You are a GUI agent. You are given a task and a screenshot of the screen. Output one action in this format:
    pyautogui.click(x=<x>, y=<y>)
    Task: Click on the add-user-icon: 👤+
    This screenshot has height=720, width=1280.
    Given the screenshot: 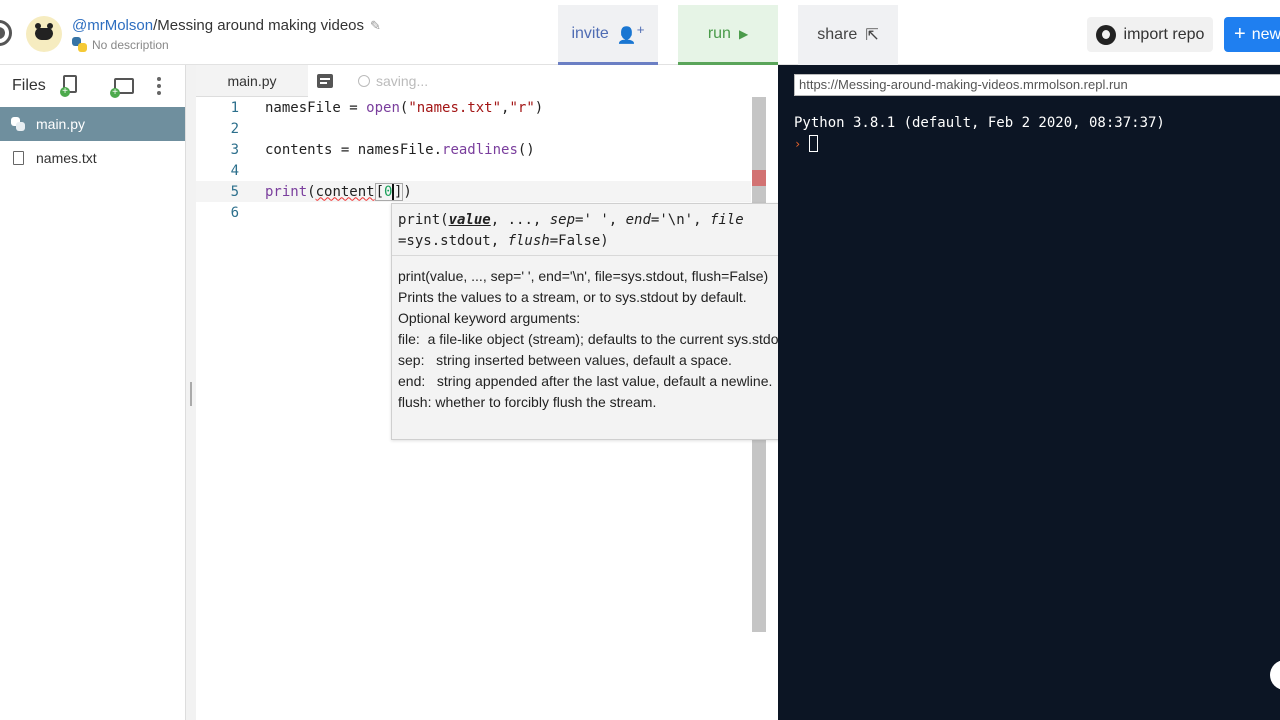 What is the action you would take?
    pyautogui.click(x=630, y=33)
    